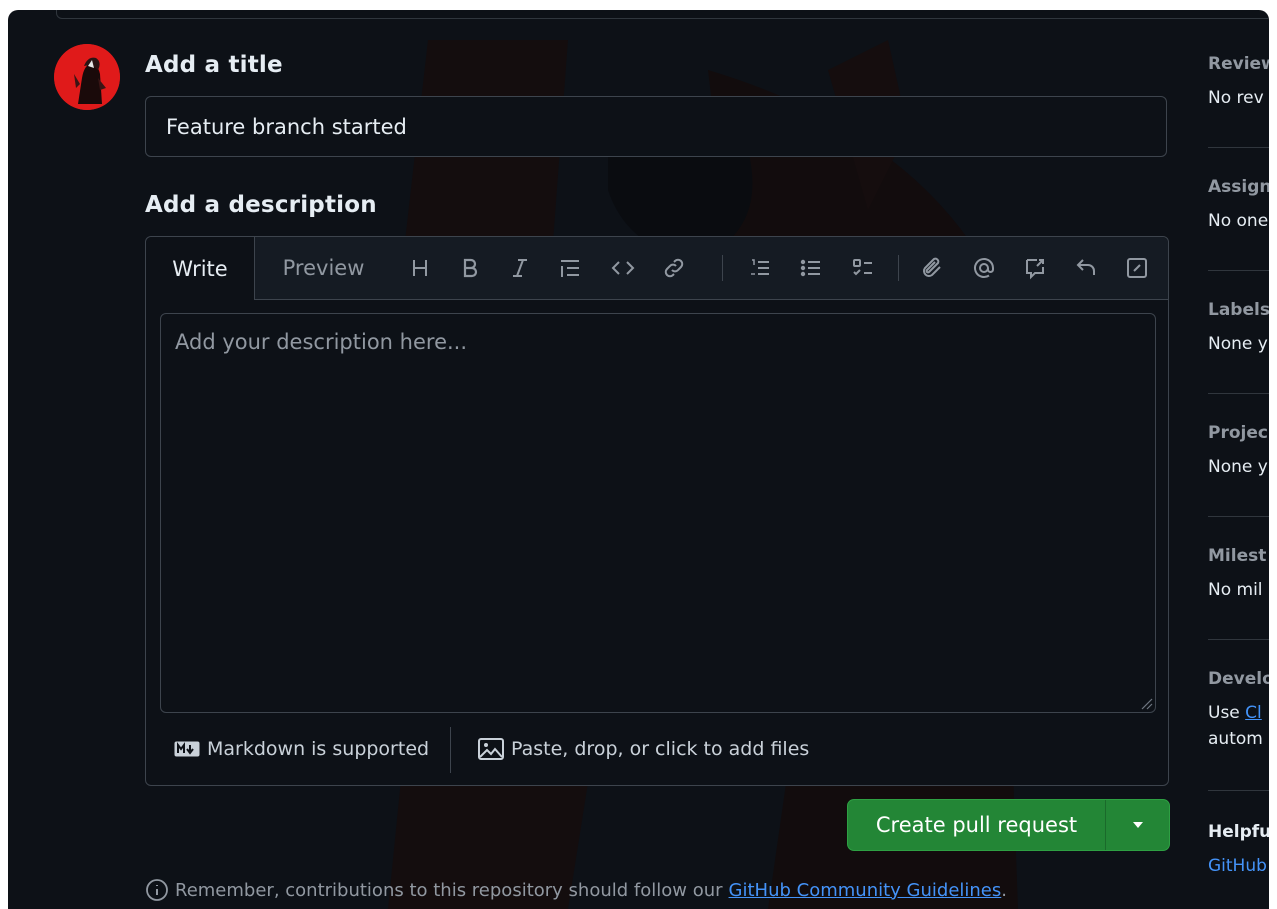  Describe the element at coordinates (863, 268) in the screenshot. I see `task-list-icon` at that location.